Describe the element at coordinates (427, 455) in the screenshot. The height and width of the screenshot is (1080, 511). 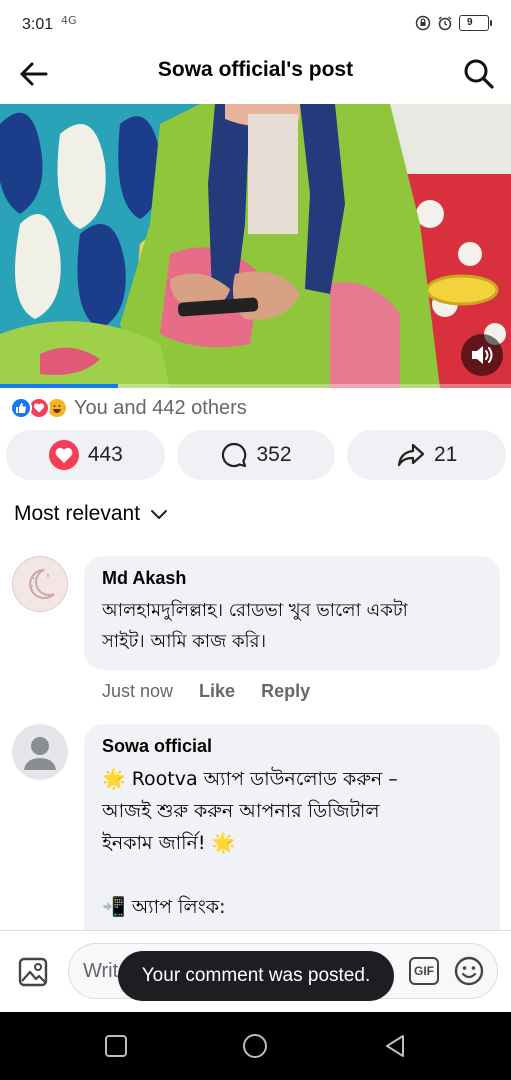
I see `share-button: 21` at that location.